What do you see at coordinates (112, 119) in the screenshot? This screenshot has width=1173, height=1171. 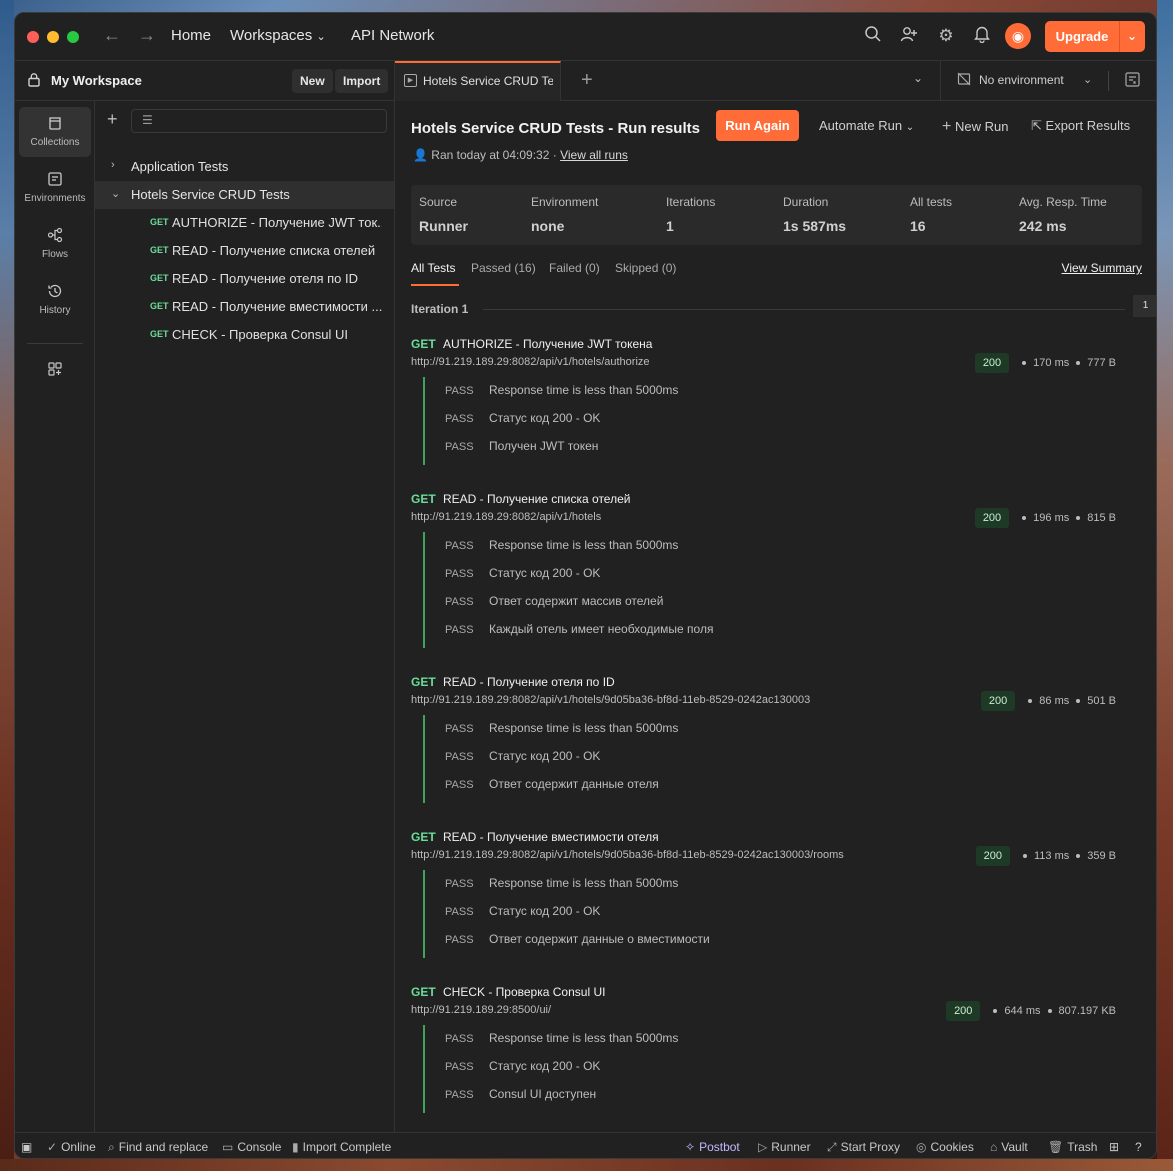 I see `add-collection-plus-icon: +` at bounding box center [112, 119].